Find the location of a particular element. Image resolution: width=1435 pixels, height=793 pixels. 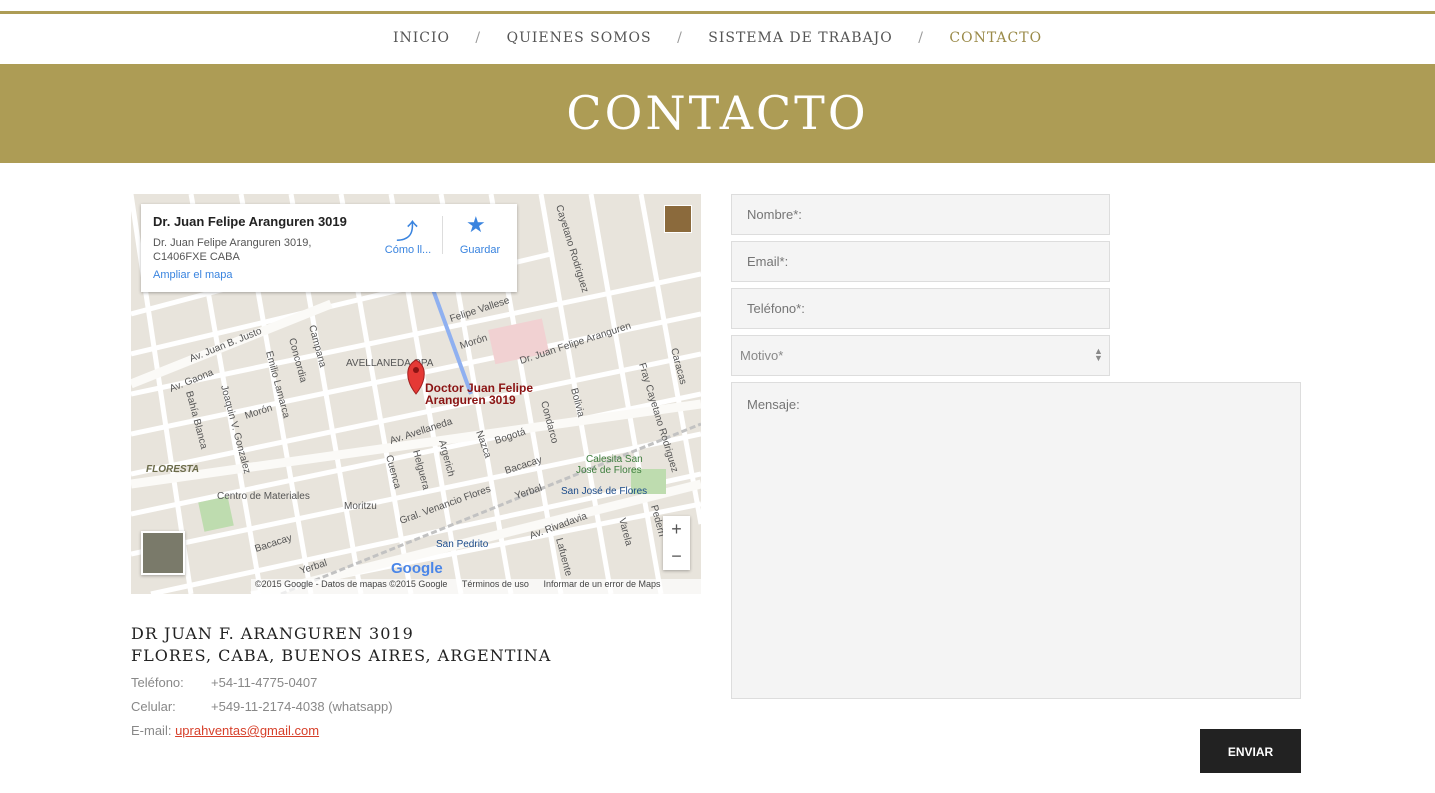

google-logo: Google is located at coordinates (417, 568).